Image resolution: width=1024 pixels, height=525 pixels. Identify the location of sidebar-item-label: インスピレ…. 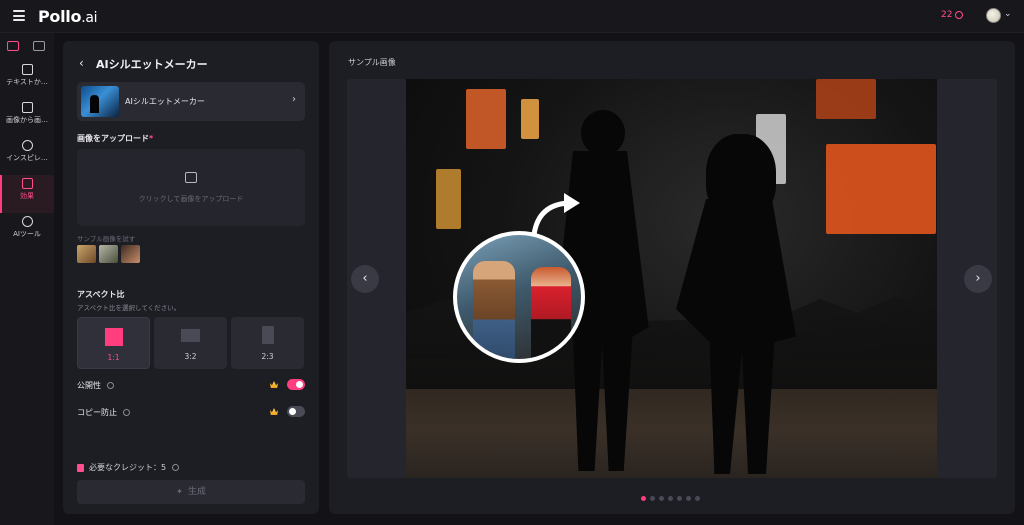
(27, 158).